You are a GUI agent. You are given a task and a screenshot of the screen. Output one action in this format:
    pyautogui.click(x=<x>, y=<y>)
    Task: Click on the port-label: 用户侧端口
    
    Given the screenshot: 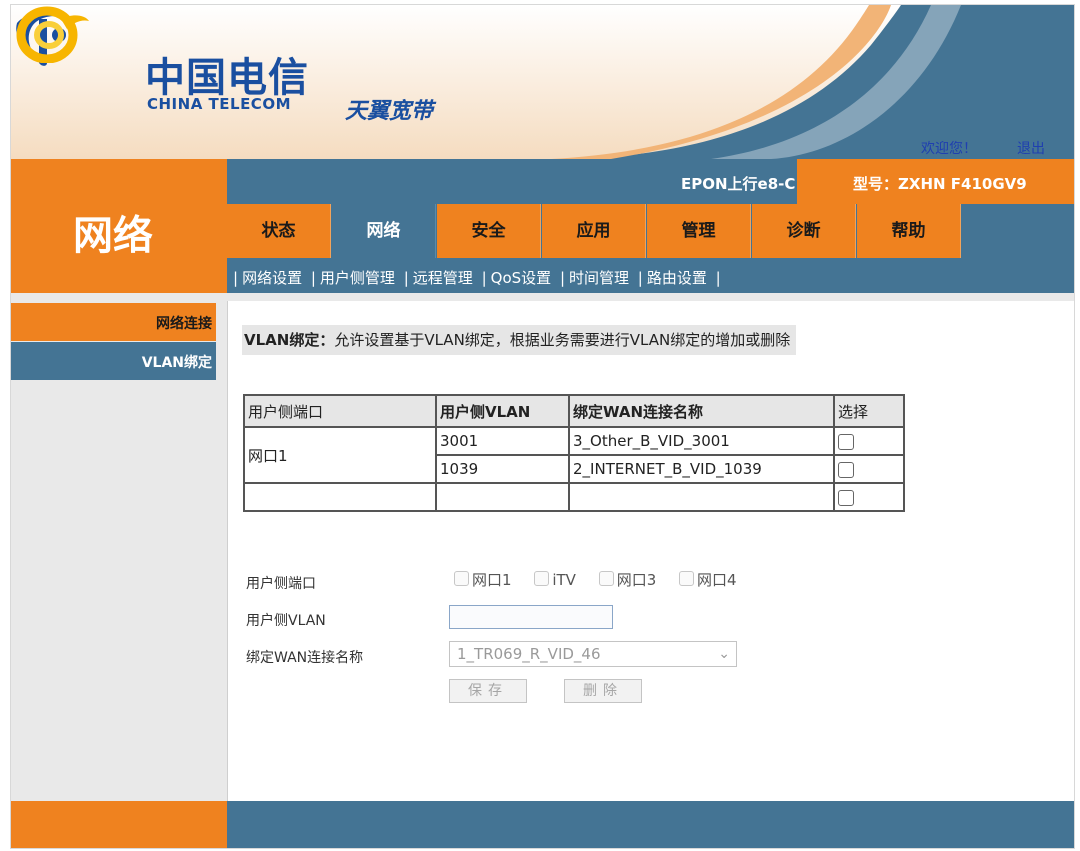 What is the action you would take?
    pyautogui.click(x=281, y=584)
    